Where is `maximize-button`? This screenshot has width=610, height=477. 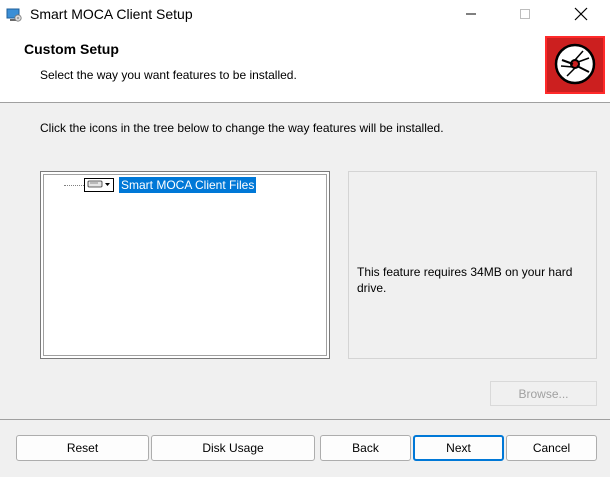 maximize-button is located at coordinates (525, 15).